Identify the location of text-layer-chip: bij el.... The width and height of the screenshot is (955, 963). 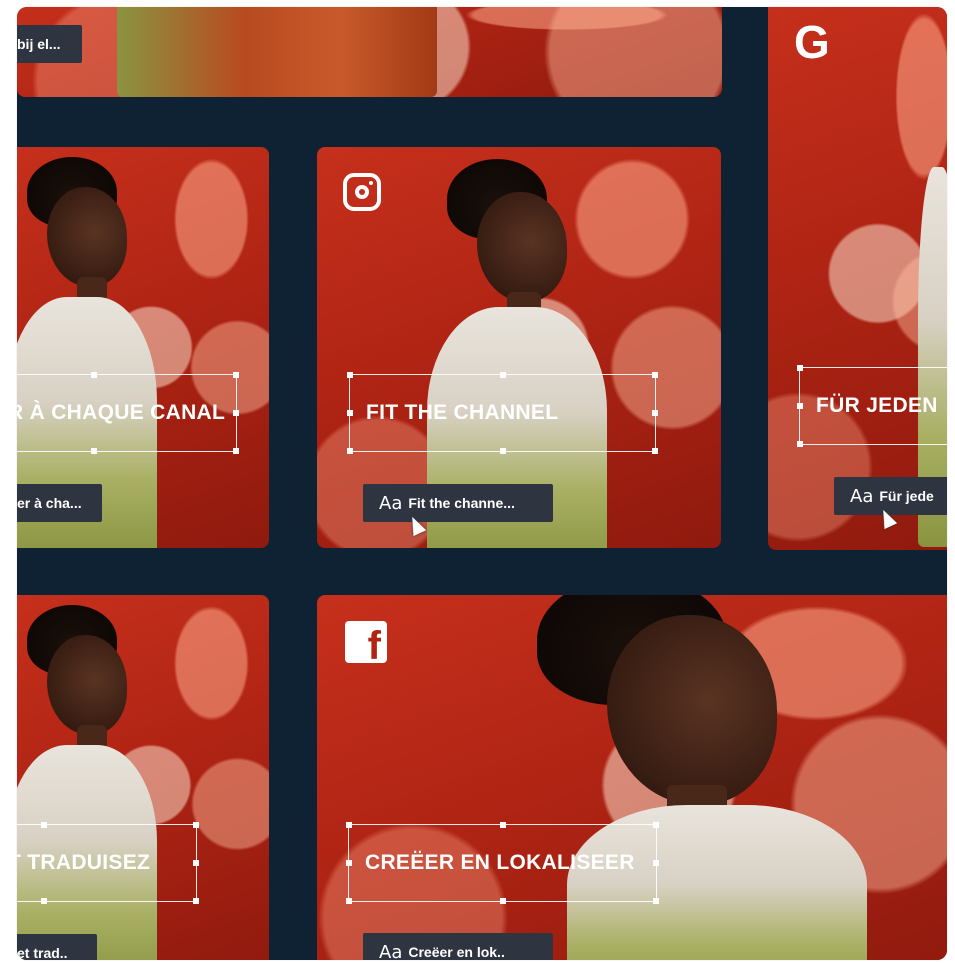
(49, 44).